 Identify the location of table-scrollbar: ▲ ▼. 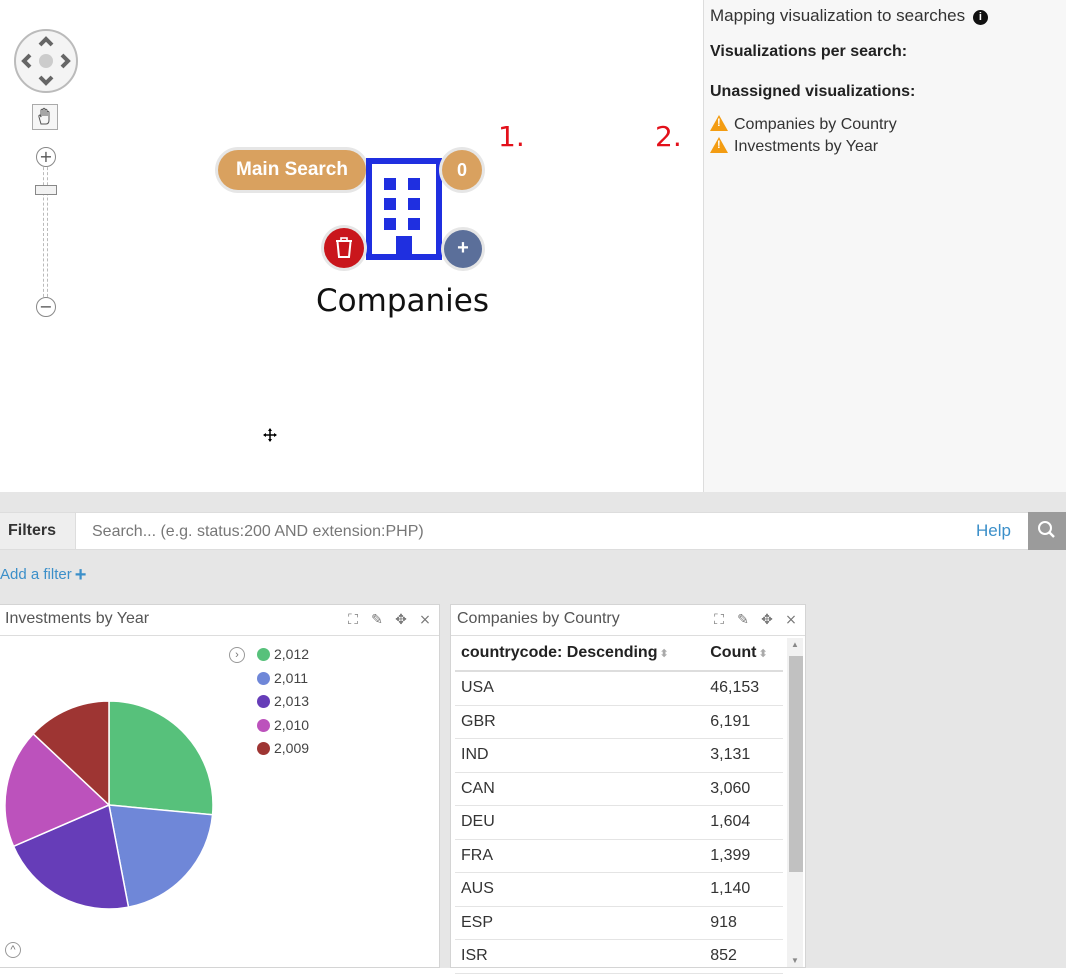
(795, 802).